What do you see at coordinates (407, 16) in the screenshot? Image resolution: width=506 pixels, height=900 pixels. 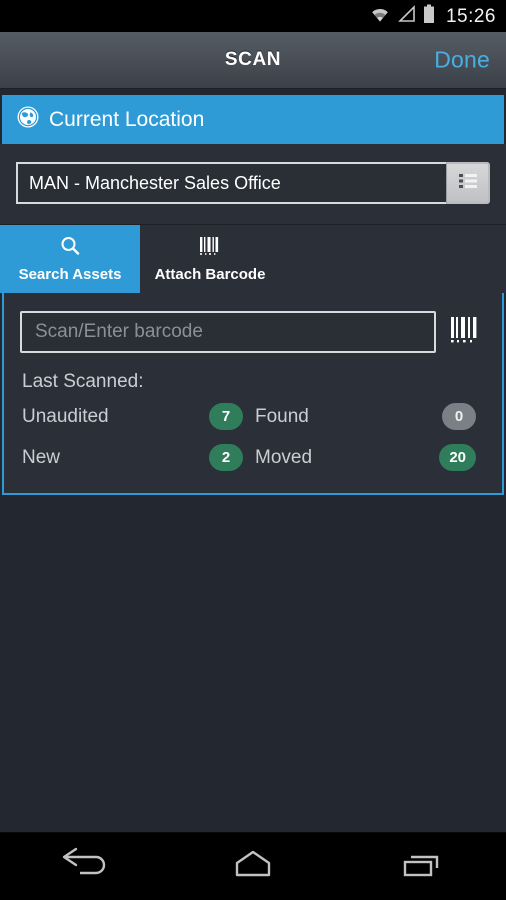 I see `signal-icon` at bounding box center [407, 16].